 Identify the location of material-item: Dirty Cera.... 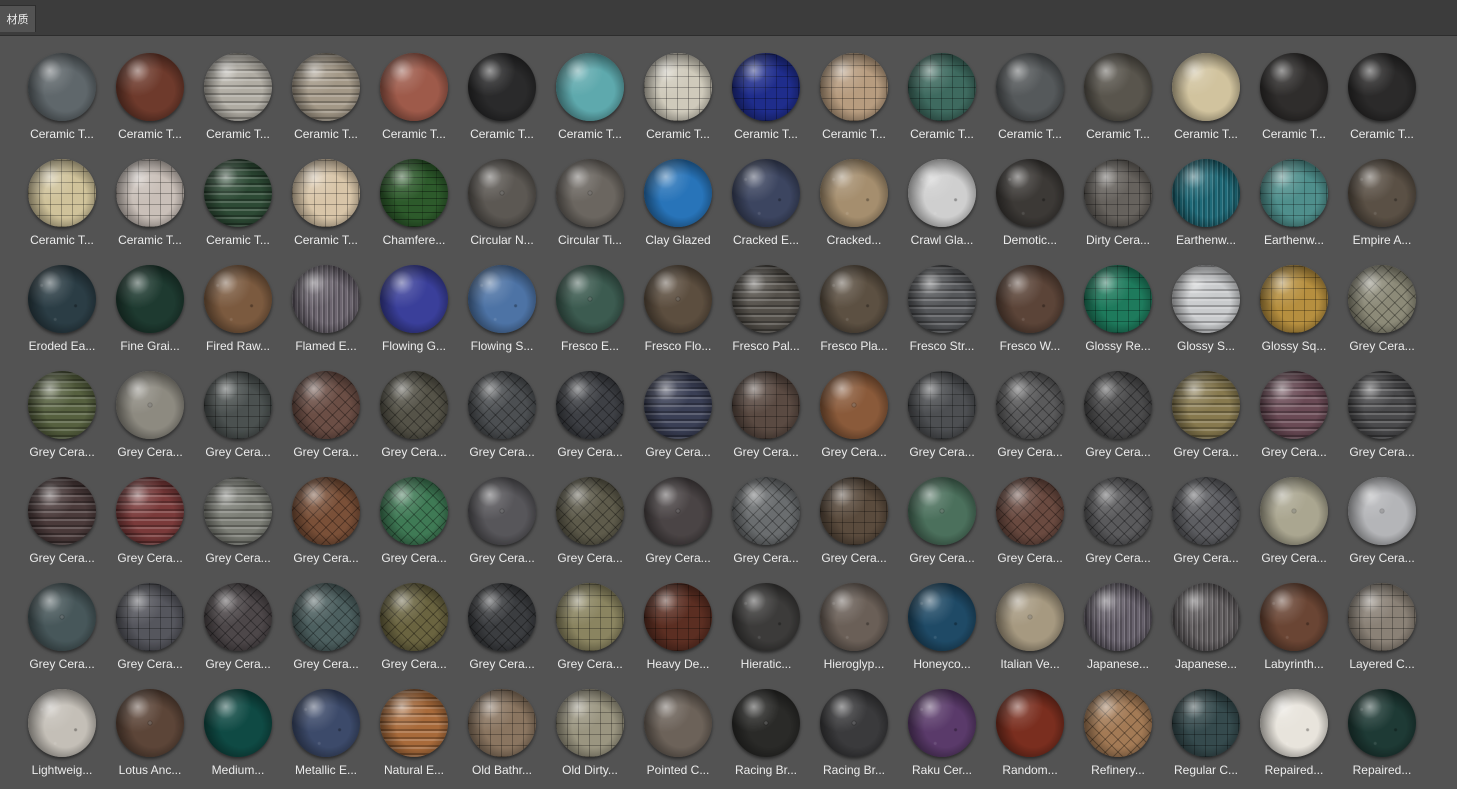
(1118, 202).